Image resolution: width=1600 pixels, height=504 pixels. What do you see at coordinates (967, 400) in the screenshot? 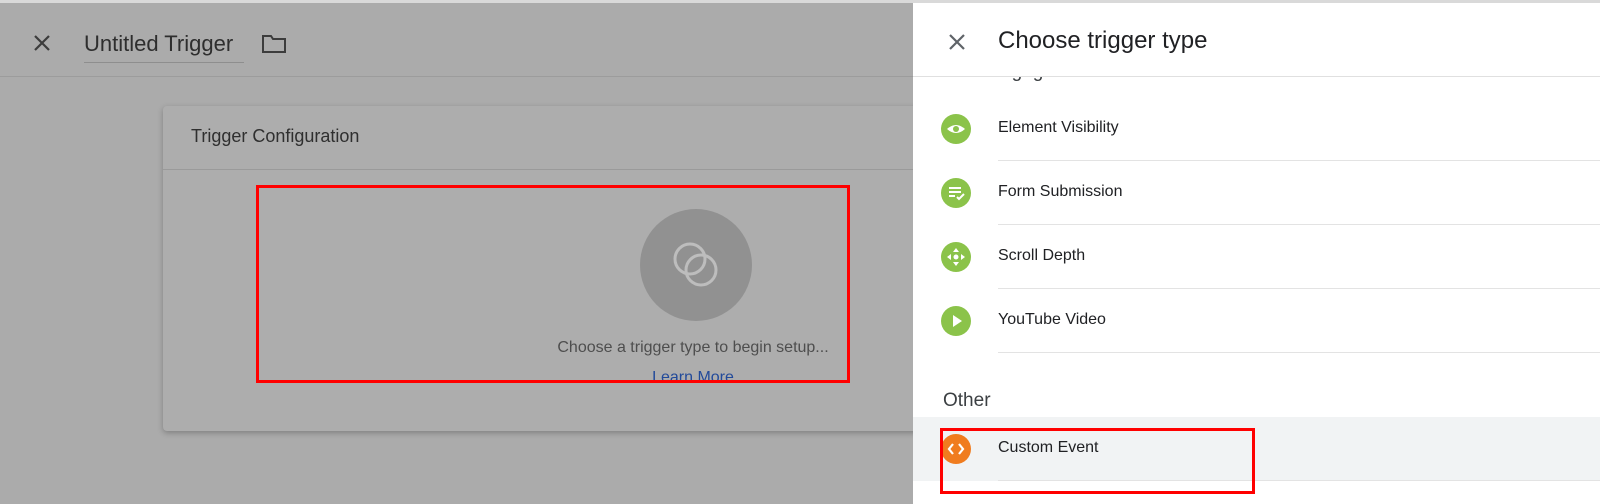
I see `section-label-other: Other` at bounding box center [967, 400].